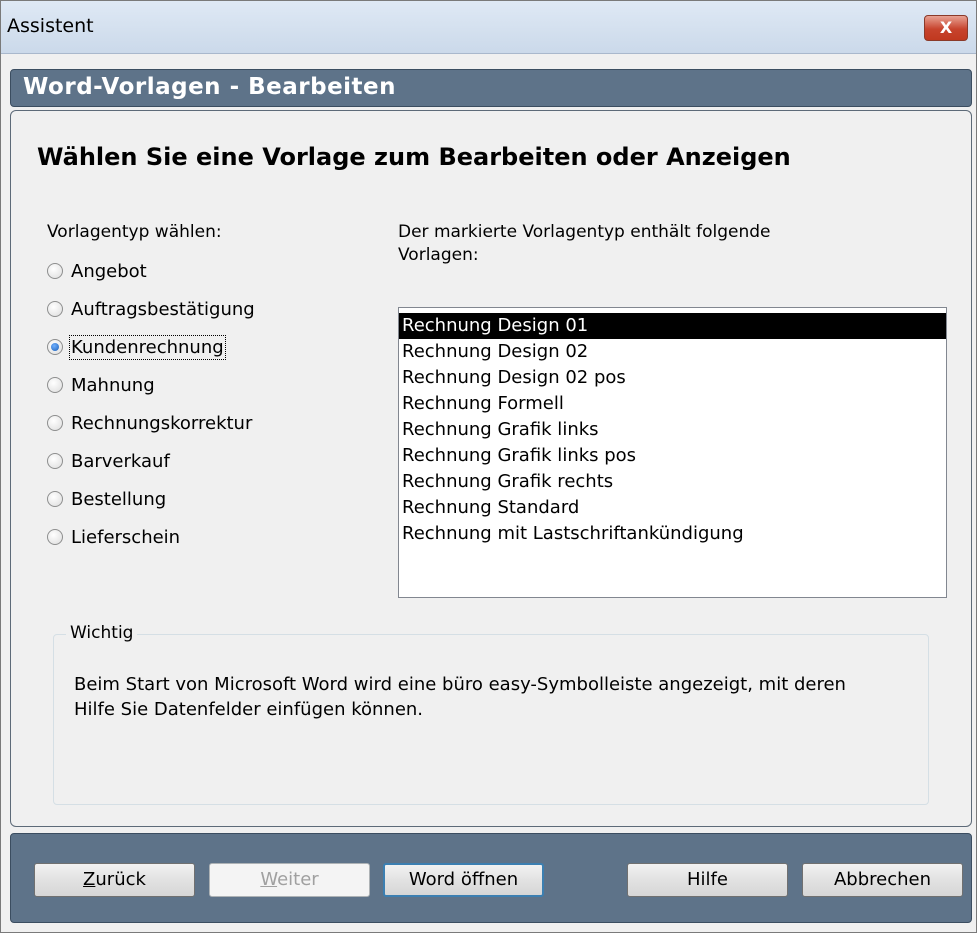 The image size is (977, 933). What do you see at coordinates (672, 326) in the screenshot?
I see `template-list-item: Rechnung Design 01` at bounding box center [672, 326].